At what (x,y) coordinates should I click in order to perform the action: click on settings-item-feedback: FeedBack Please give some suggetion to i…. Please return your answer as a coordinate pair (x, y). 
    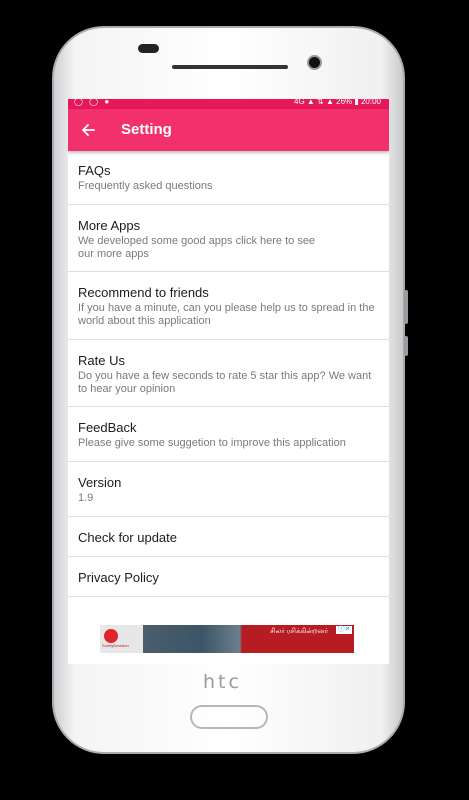
    Looking at the image, I should click on (228, 434).